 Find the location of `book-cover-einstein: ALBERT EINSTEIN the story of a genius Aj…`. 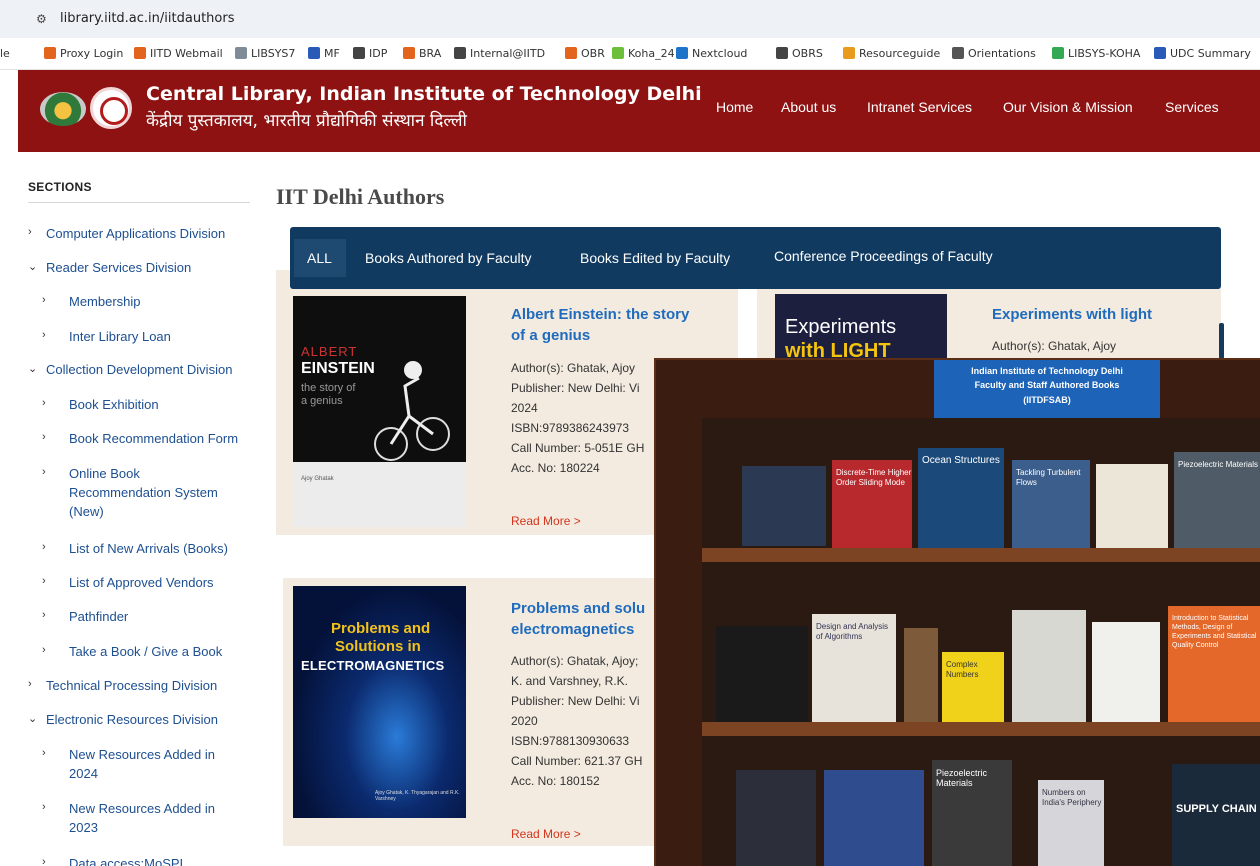

book-cover-einstein: ALBERT EINSTEIN the story of a genius Aj… is located at coordinates (379, 411).